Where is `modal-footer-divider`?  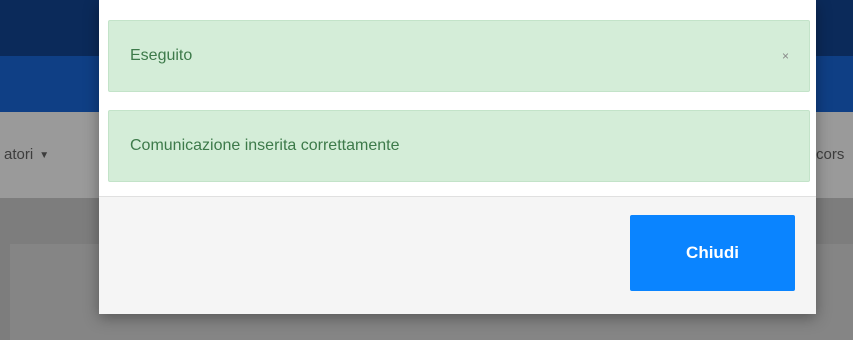
modal-footer-divider is located at coordinates (457, 196).